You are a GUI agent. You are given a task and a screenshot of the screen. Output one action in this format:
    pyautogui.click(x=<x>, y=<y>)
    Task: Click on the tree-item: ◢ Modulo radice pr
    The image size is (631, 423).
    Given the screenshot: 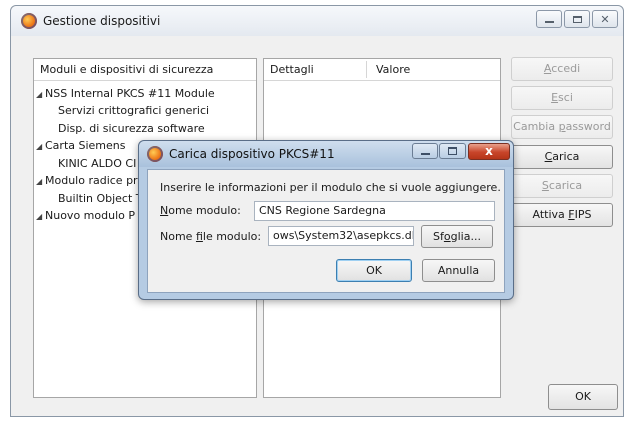 What is the action you would take?
    pyautogui.click(x=87, y=181)
    